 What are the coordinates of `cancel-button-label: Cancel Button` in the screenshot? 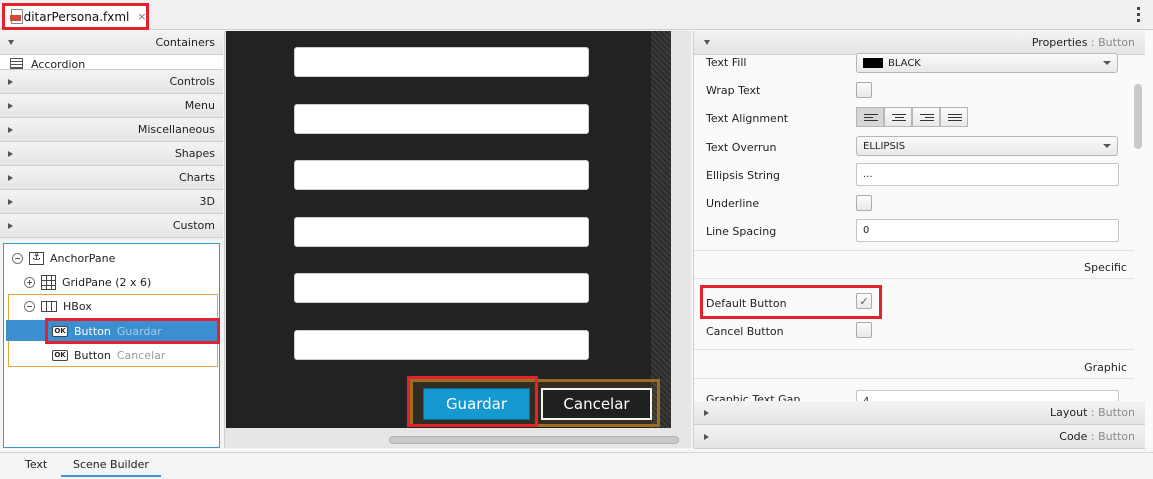 It's located at (745, 331).